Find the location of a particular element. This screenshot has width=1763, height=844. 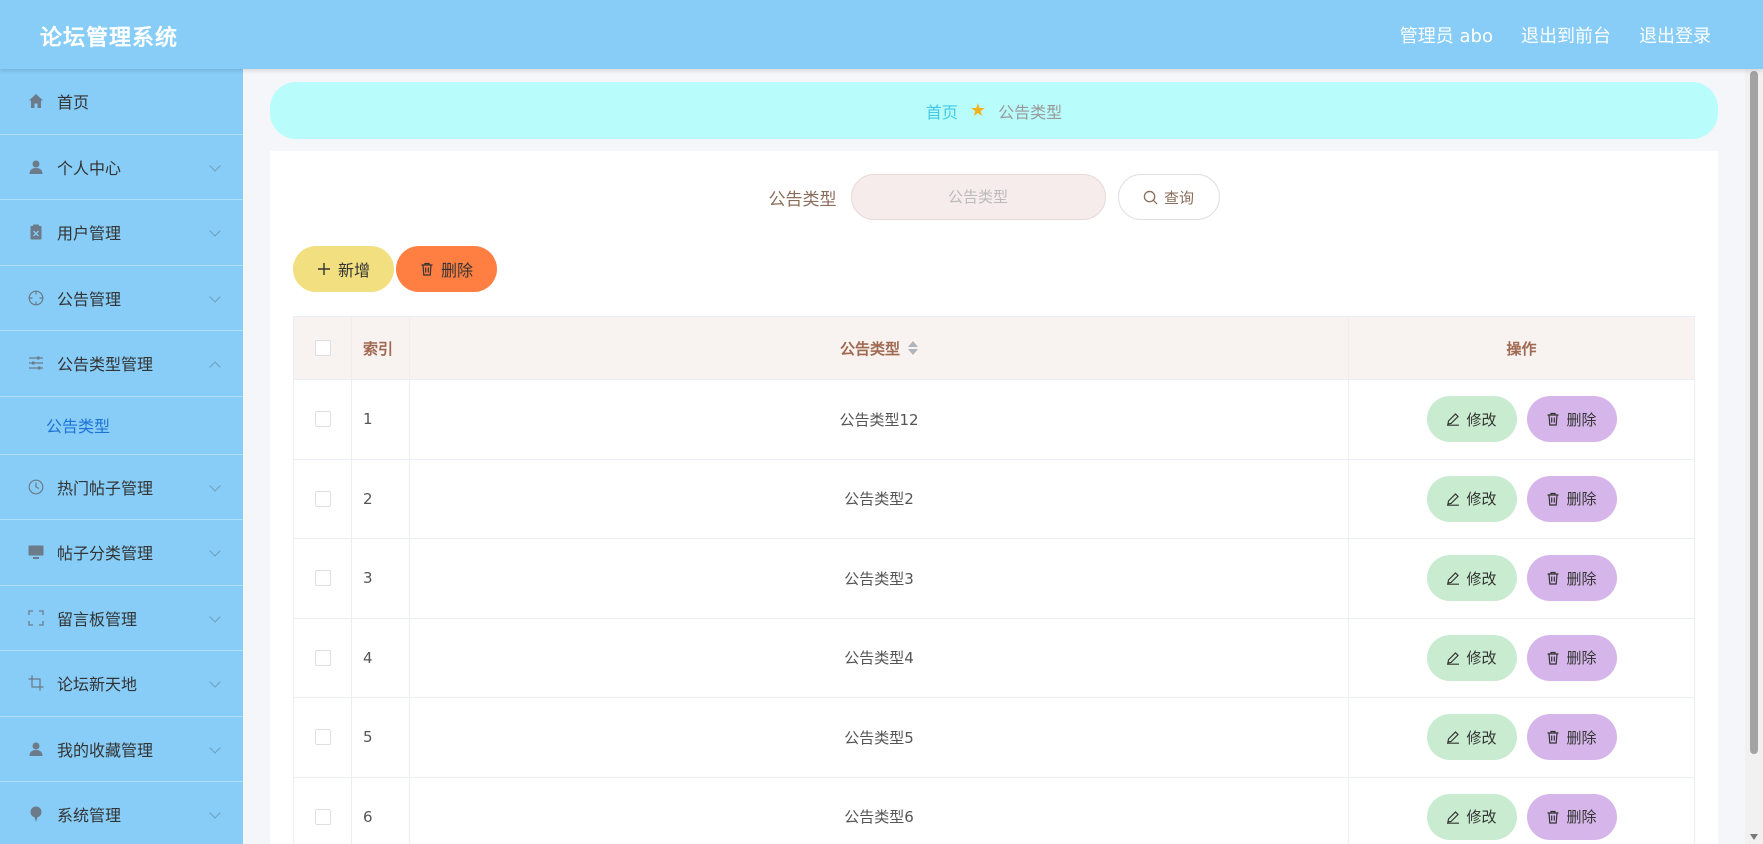

sliders-icon is located at coordinates (36, 363).